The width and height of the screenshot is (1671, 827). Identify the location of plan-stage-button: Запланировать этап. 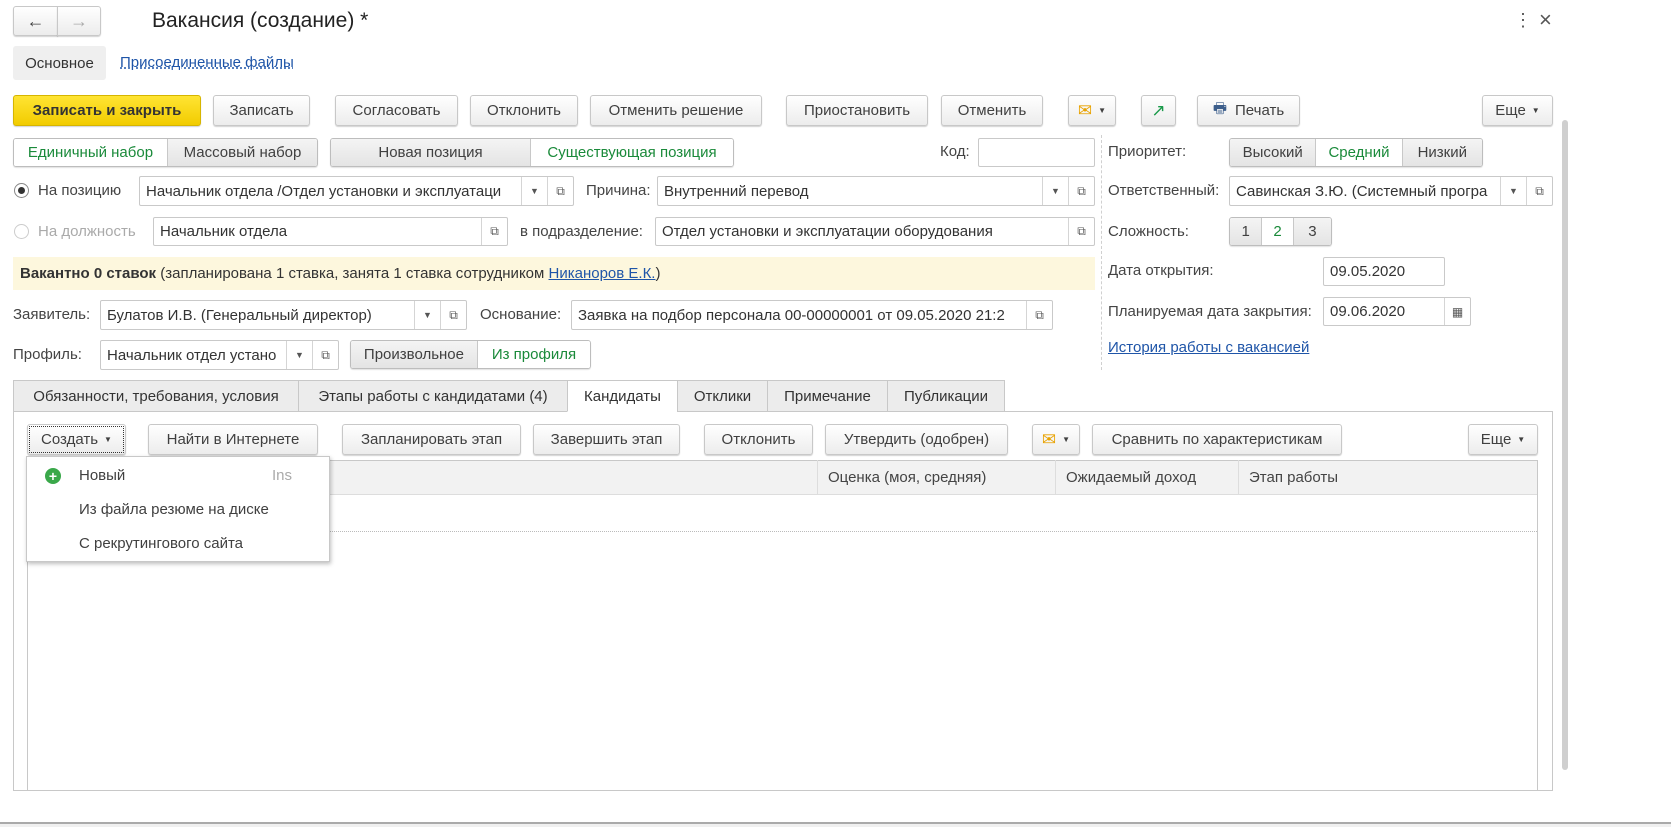
(431, 439).